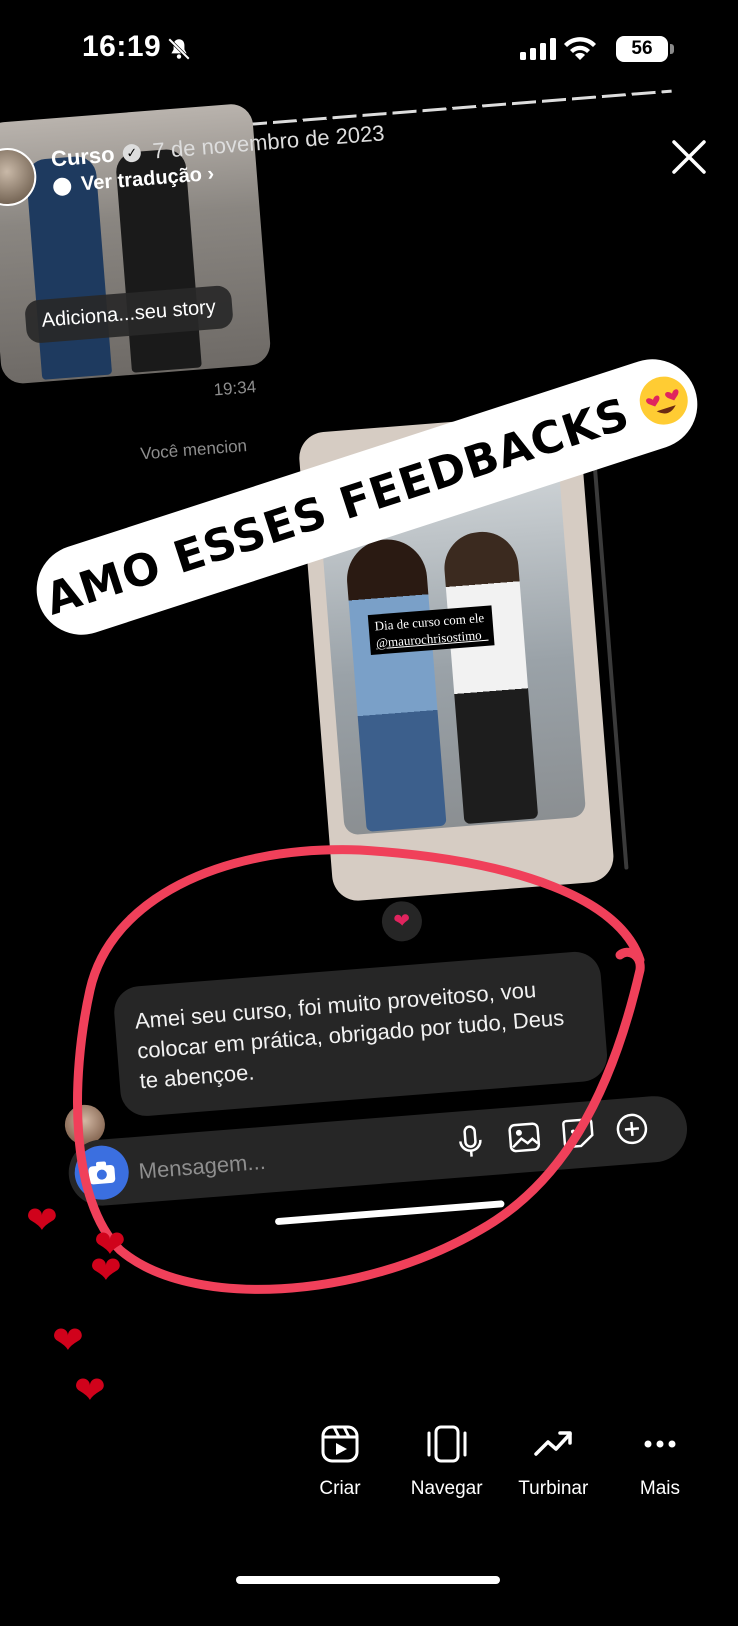 This screenshot has width=738, height=1626. Describe the element at coordinates (235, 388) in the screenshot. I see `message-timestamp: 19:34` at that location.